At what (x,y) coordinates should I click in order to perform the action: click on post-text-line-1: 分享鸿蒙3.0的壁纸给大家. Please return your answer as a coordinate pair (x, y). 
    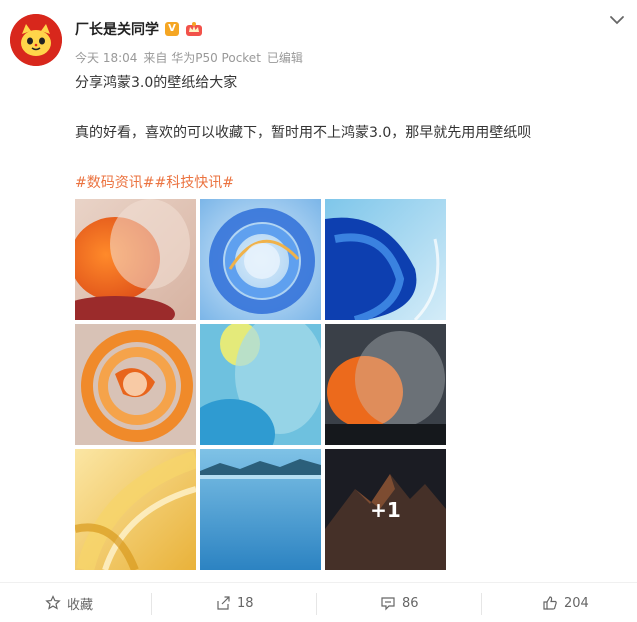
    Looking at the image, I should click on (156, 83).